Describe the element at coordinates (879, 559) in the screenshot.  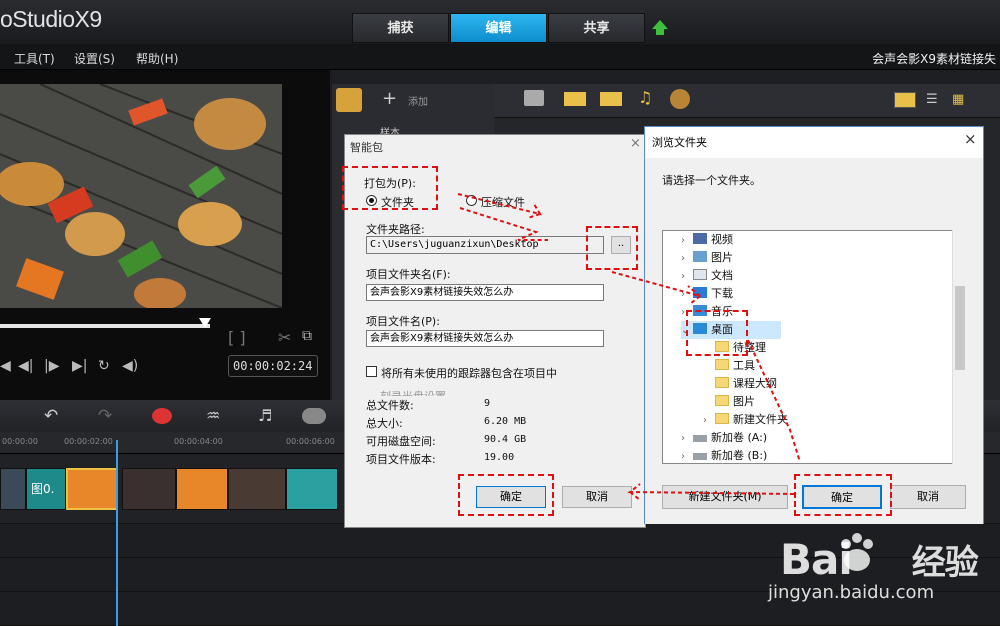
I see `baidu-watermark: Bai 经验` at that location.